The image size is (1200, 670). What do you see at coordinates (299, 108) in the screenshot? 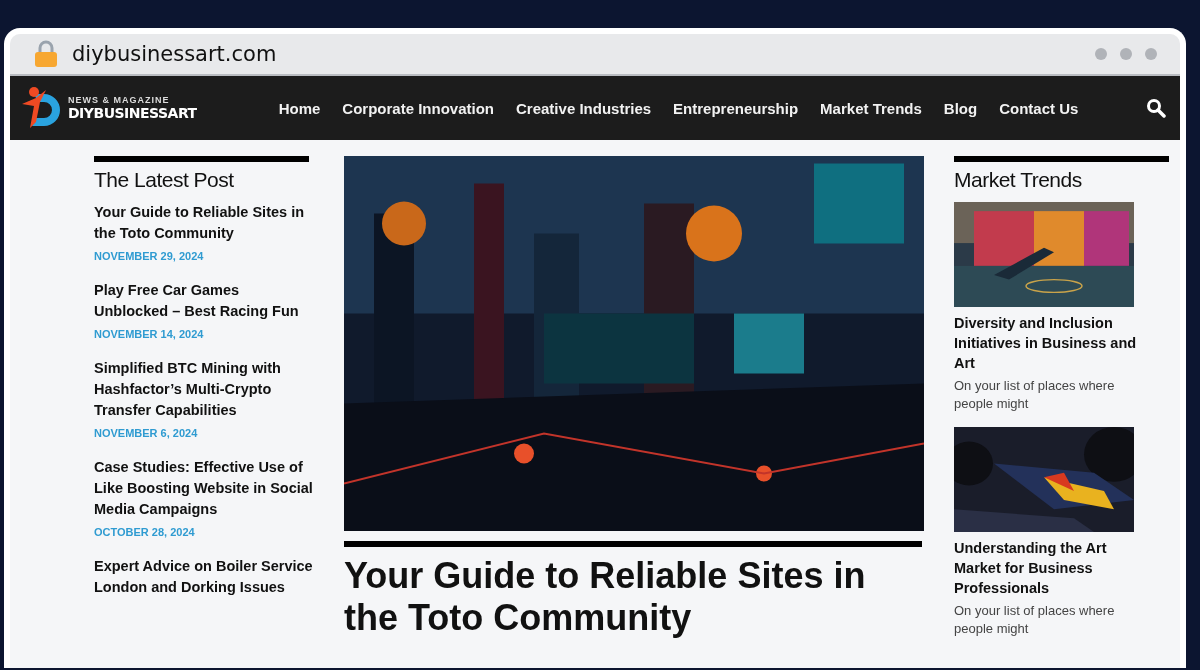
I see `nav-link: Home` at bounding box center [299, 108].